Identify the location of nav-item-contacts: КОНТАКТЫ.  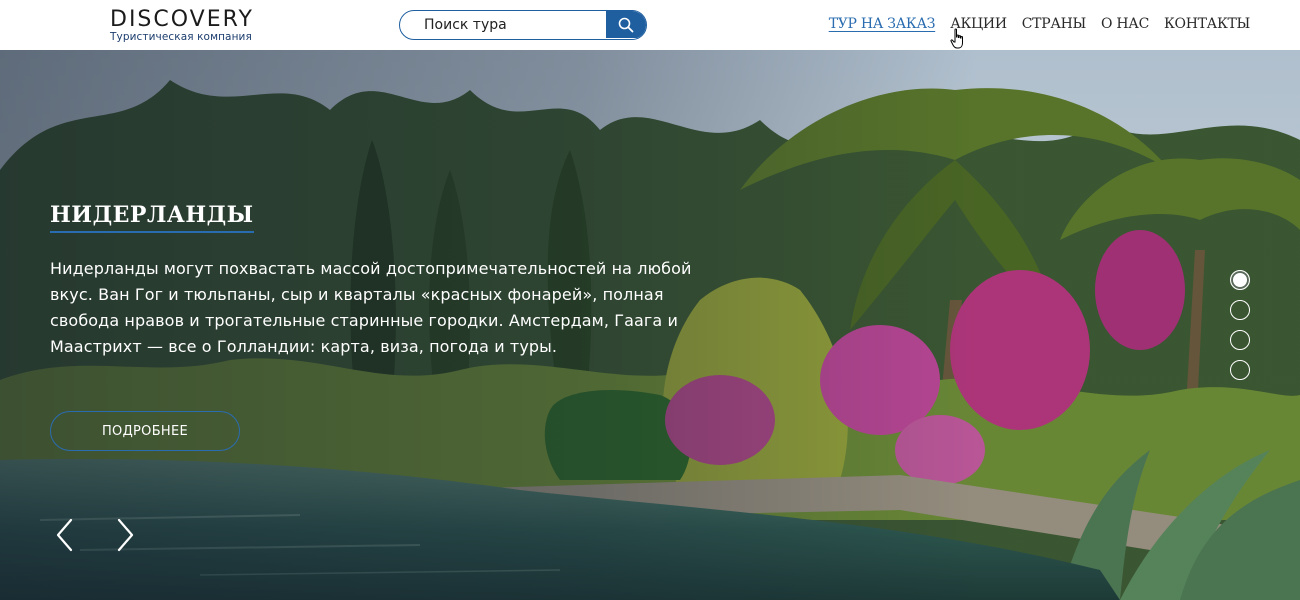
(1207, 24).